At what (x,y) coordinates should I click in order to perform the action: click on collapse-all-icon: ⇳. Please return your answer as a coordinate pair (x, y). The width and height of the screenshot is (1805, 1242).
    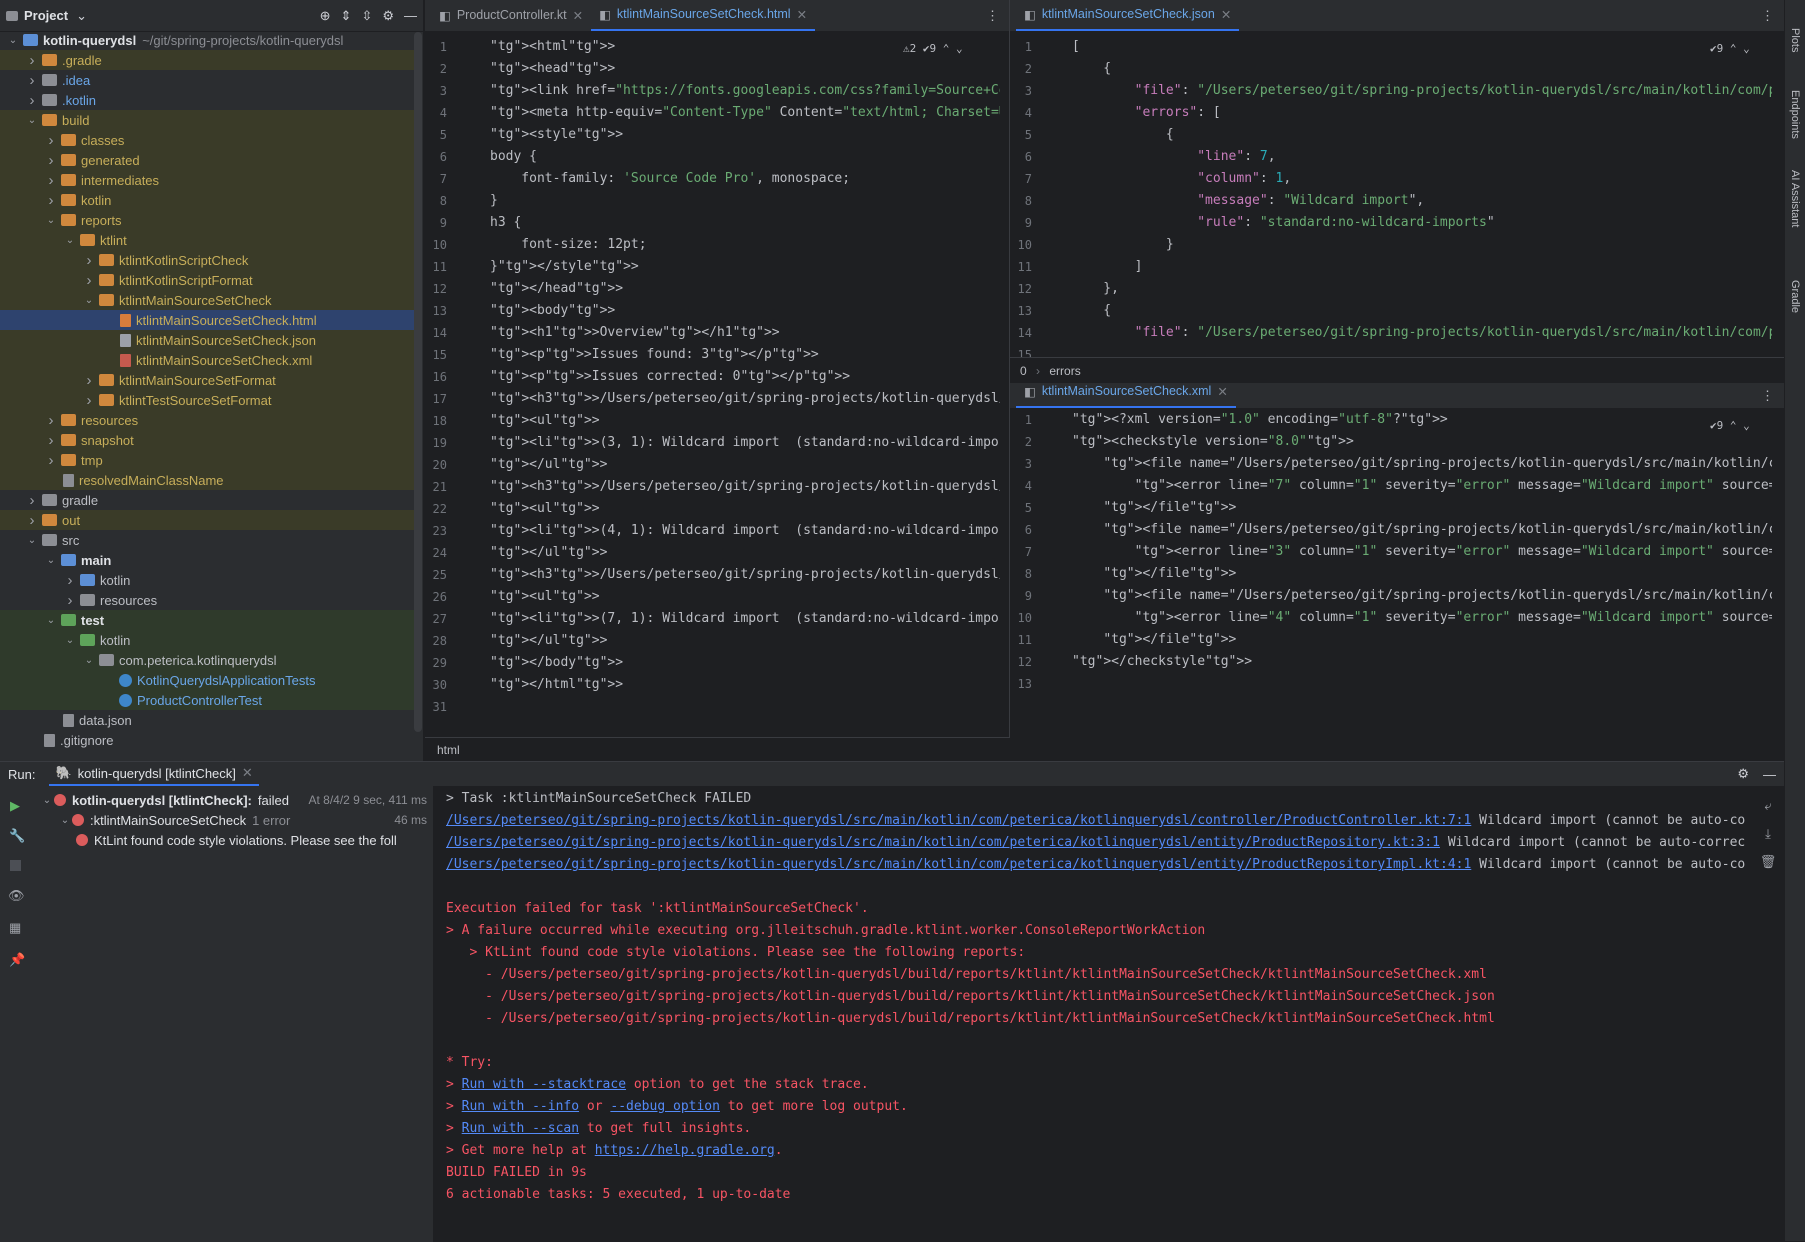
    Looking at the image, I should click on (366, 16).